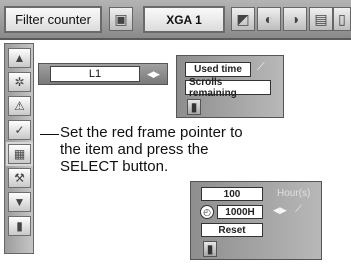  Describe the element at coordinates (121, 19) in the screenshot. I see `input-icon: ▣` at that location.